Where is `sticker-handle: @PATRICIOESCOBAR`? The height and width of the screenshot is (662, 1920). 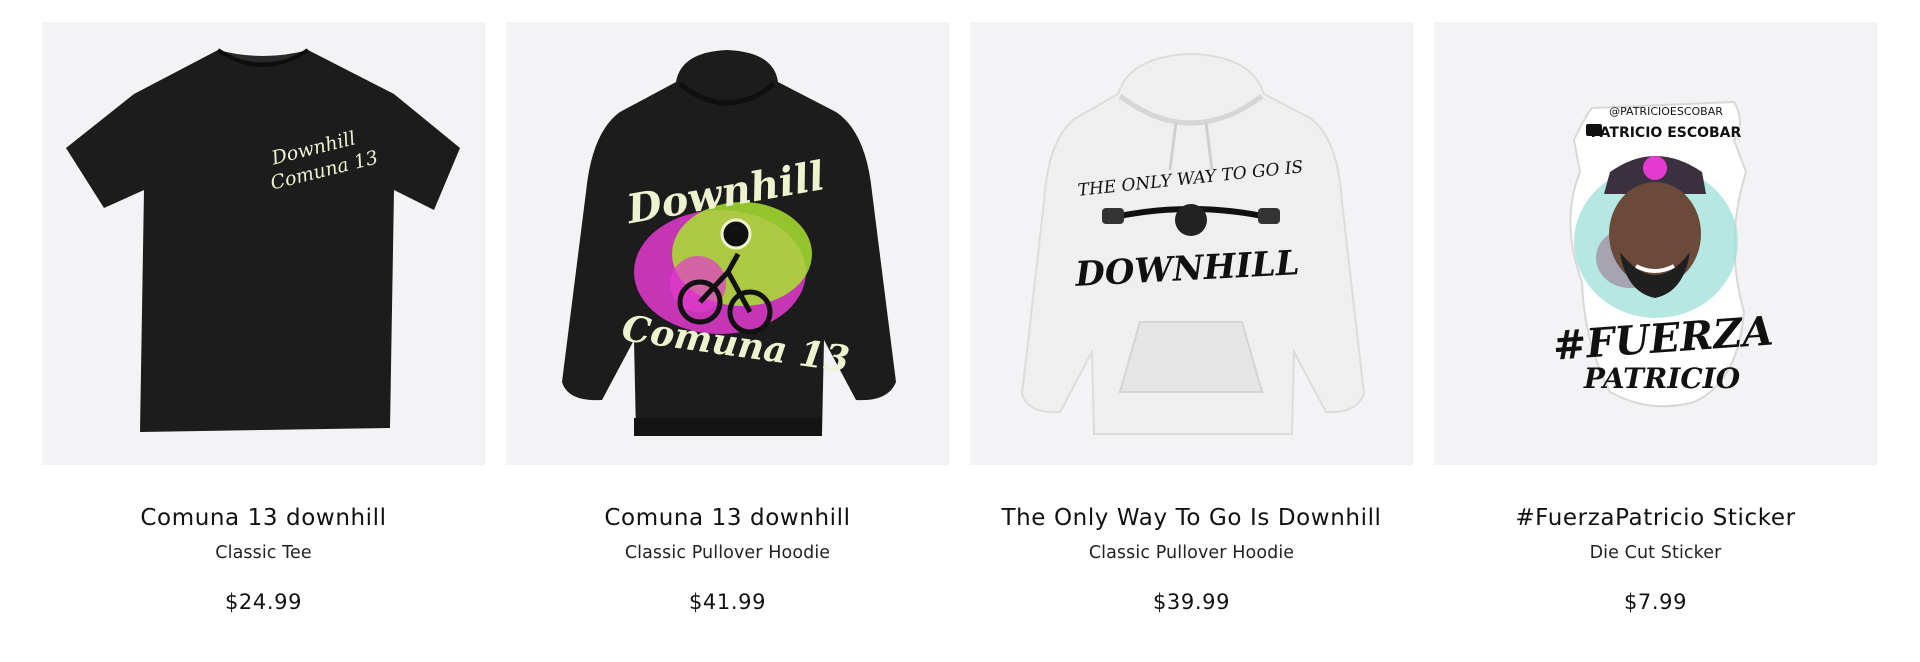
sticker-handle: @PATRICIOESCOBAR is located at coordinates (1666, 111).